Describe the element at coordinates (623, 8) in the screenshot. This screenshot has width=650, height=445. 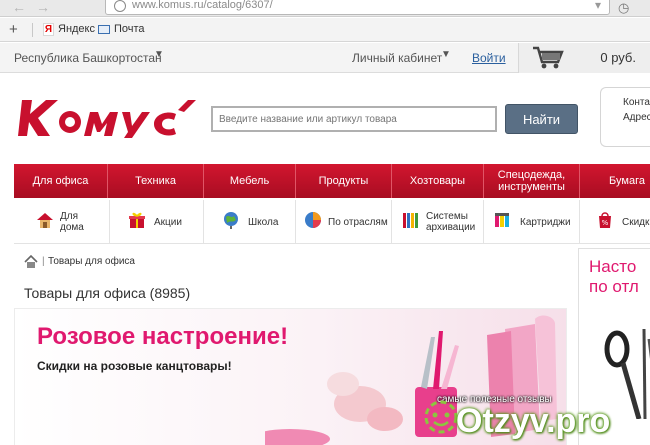
I see `history-icon: ◷` at that location.